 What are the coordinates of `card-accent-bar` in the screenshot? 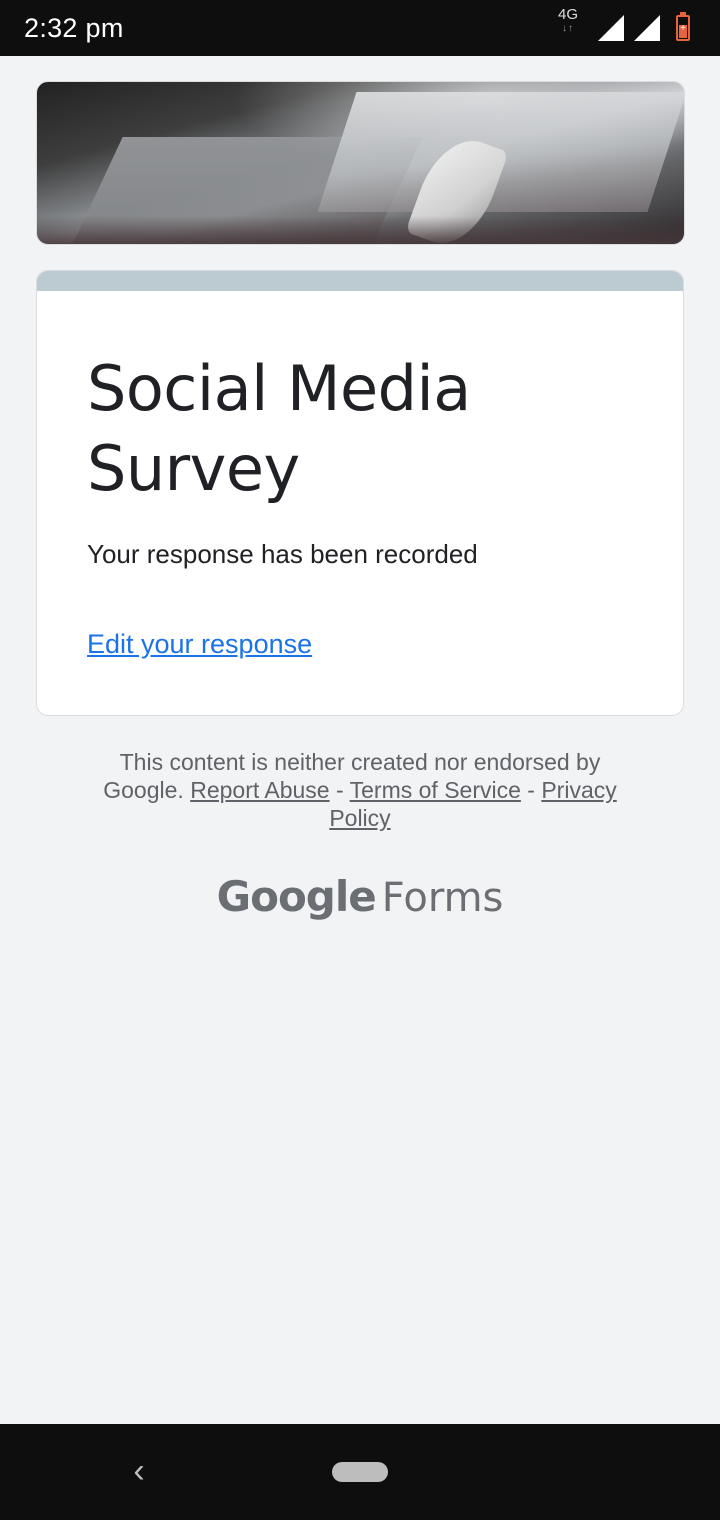 It's located at (360, 281).